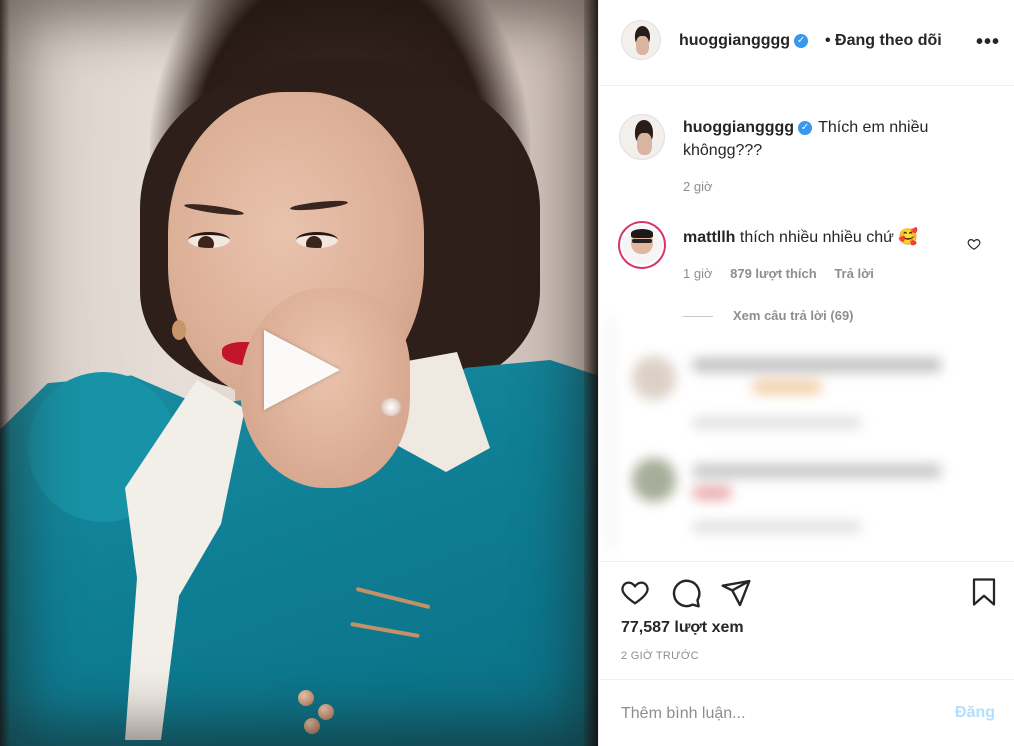  What do you see at coordinates (642, 233) in the screenshot?
I see `avatar-hair` at bounding box center [642, 233].